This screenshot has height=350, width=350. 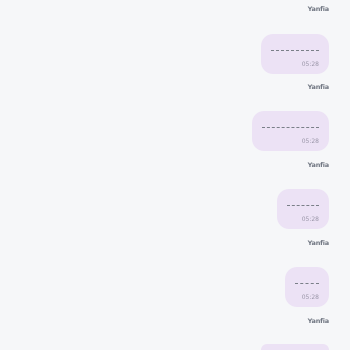 I want to click on message-bubble, so click(x=295, y=347).